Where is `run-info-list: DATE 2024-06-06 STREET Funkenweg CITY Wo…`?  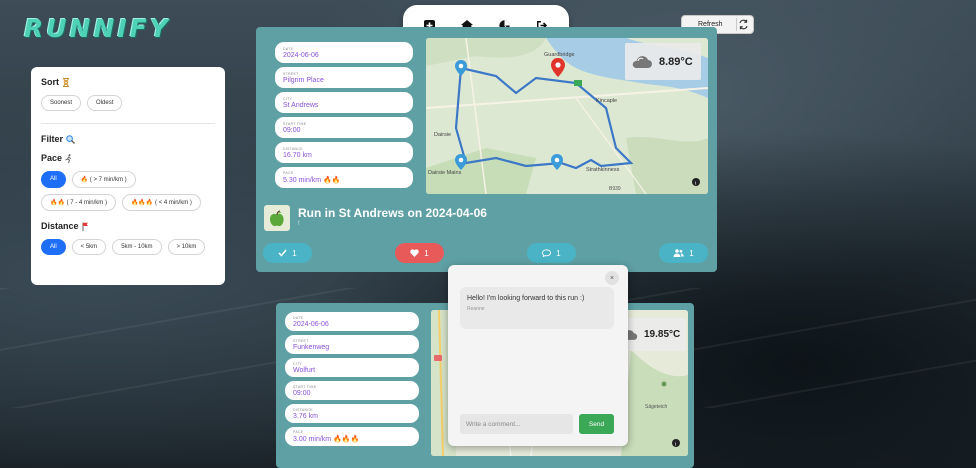 run-info-list: DATE 2024-06-06 STREET Funkenweg CITY Wo… is located at coordinates (352, 381).